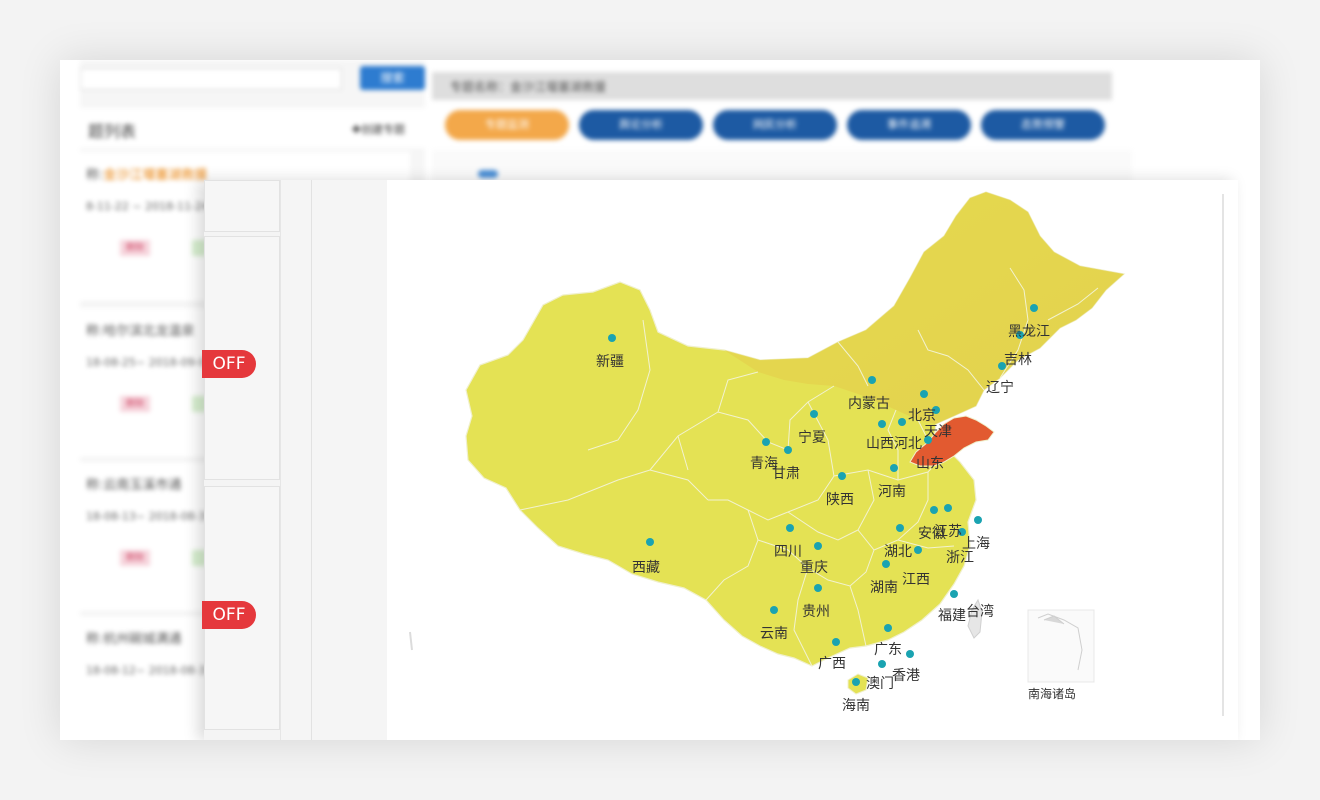 Image resolution: width=1320 pixels, height=800 pixels. What do you see at coordinates (788, 552) in the screenshot?
I see `label-sichuan: 四川` at bounding box center [788, 552].